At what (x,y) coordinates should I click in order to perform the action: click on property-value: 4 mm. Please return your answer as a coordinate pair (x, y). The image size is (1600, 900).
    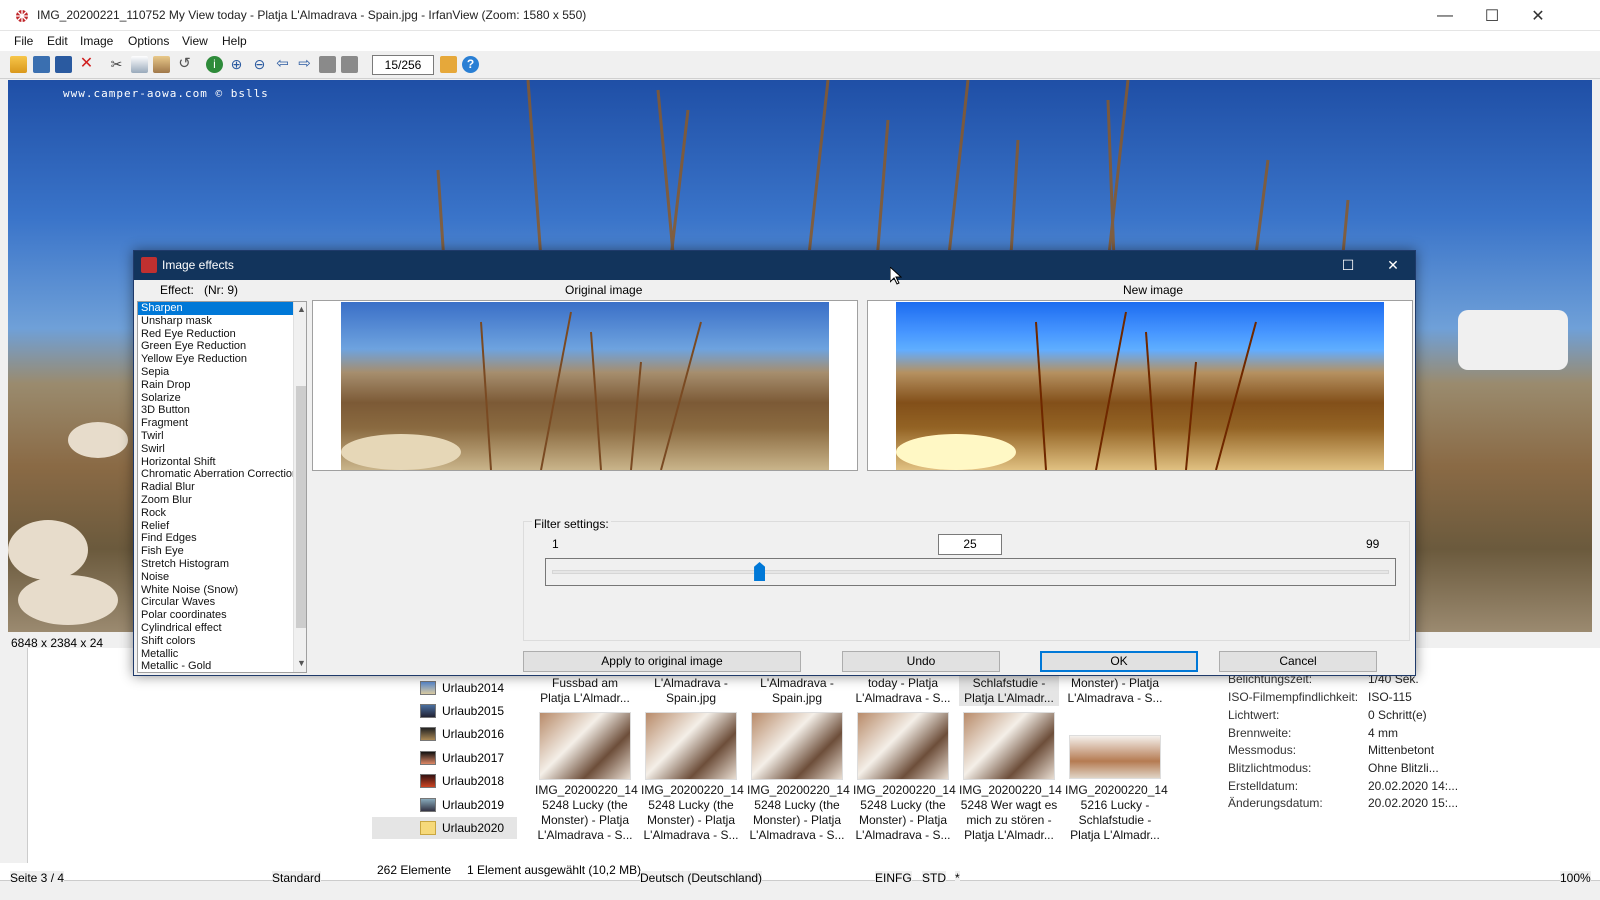
    Looking at the image, I should click on (1383, 733).